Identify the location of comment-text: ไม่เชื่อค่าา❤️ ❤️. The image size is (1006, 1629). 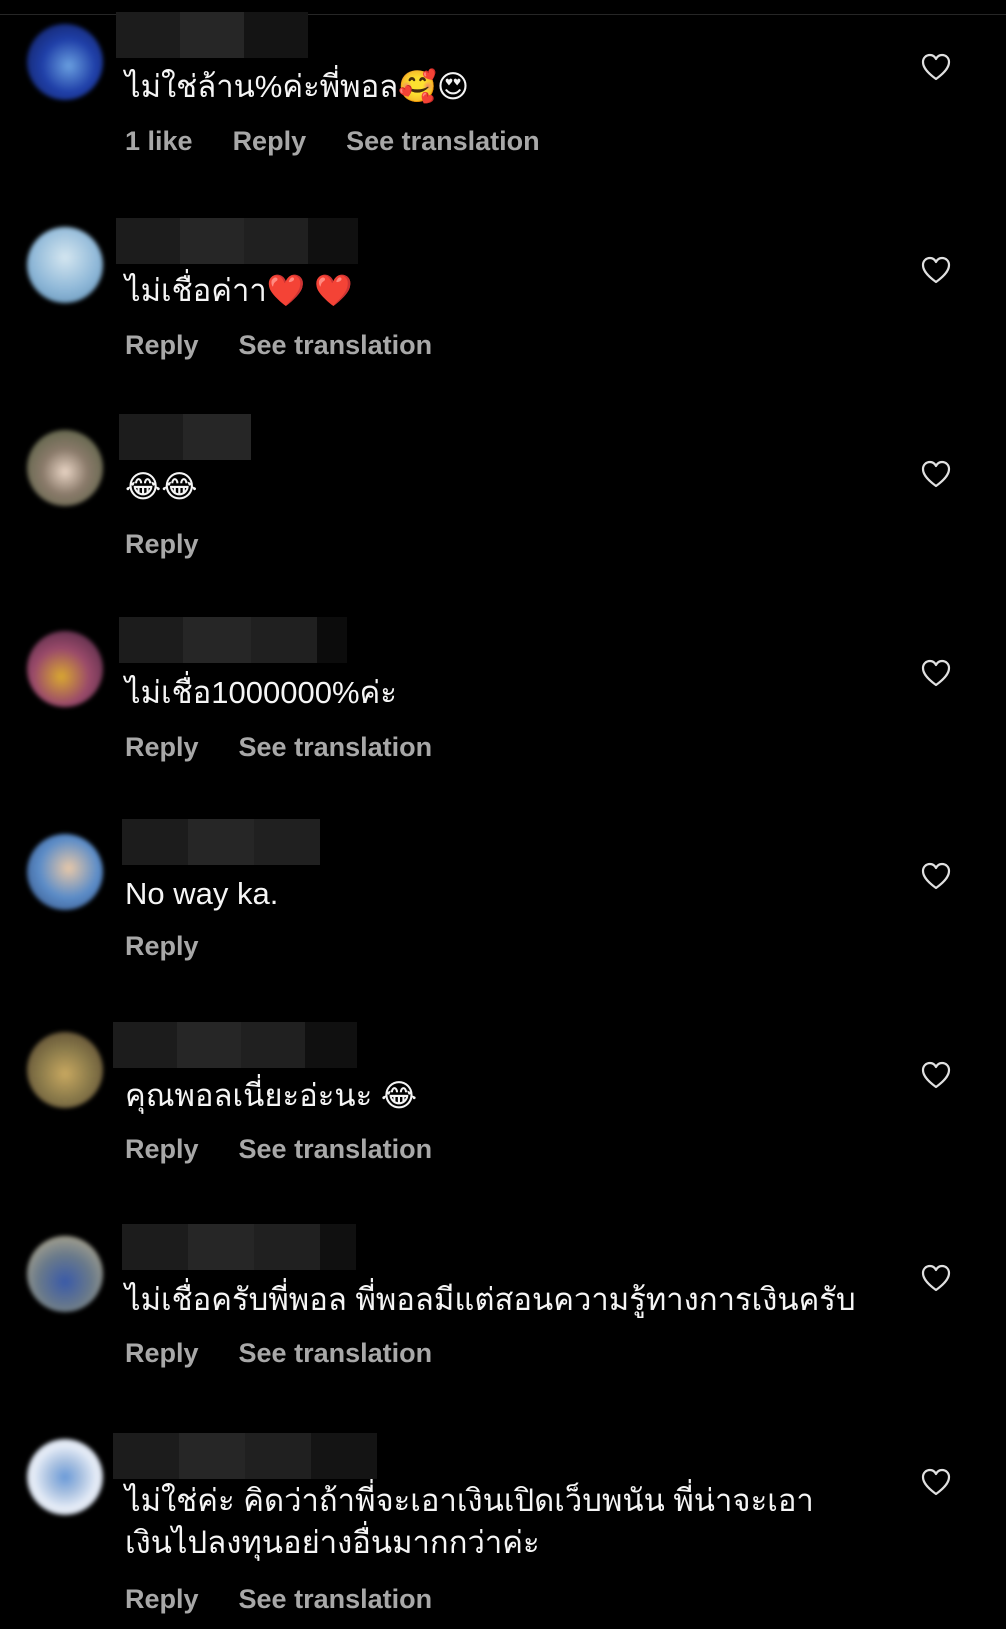
(239, 290).